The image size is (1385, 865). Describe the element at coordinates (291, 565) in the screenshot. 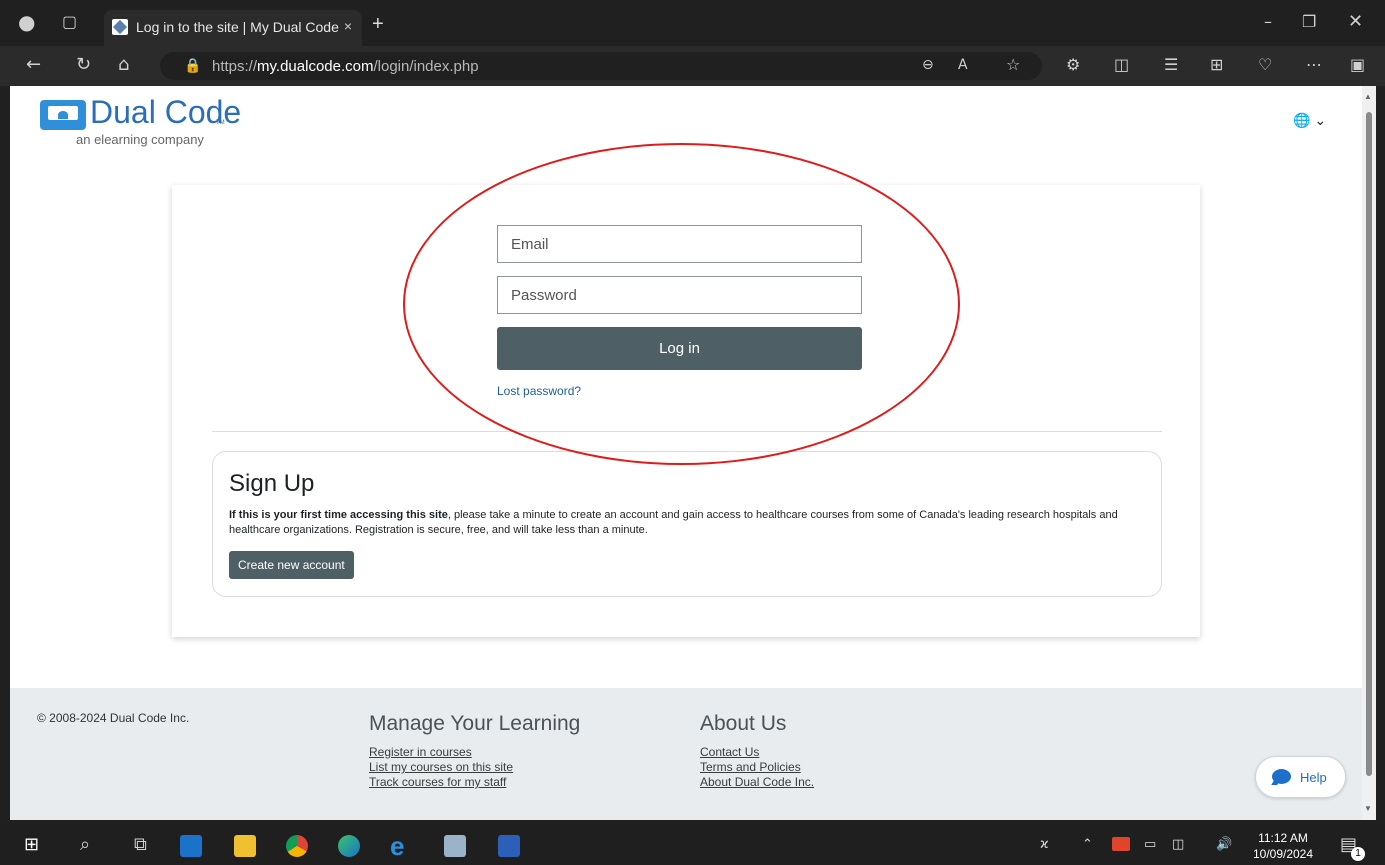

I see `create-account-button: Create new account` at that location.